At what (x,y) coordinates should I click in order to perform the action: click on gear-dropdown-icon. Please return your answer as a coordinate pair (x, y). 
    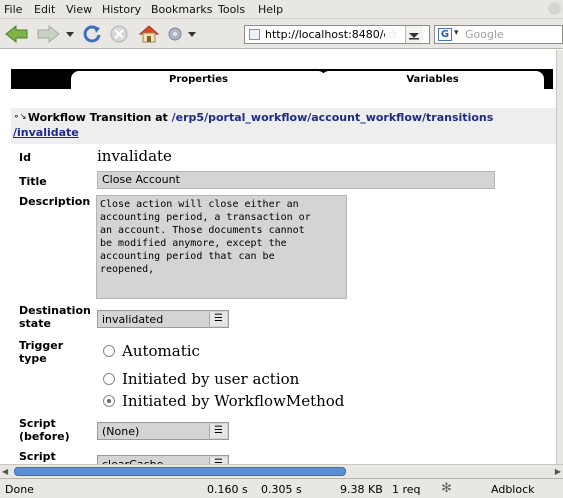
    Looking at the image, I should click on (192, 34).